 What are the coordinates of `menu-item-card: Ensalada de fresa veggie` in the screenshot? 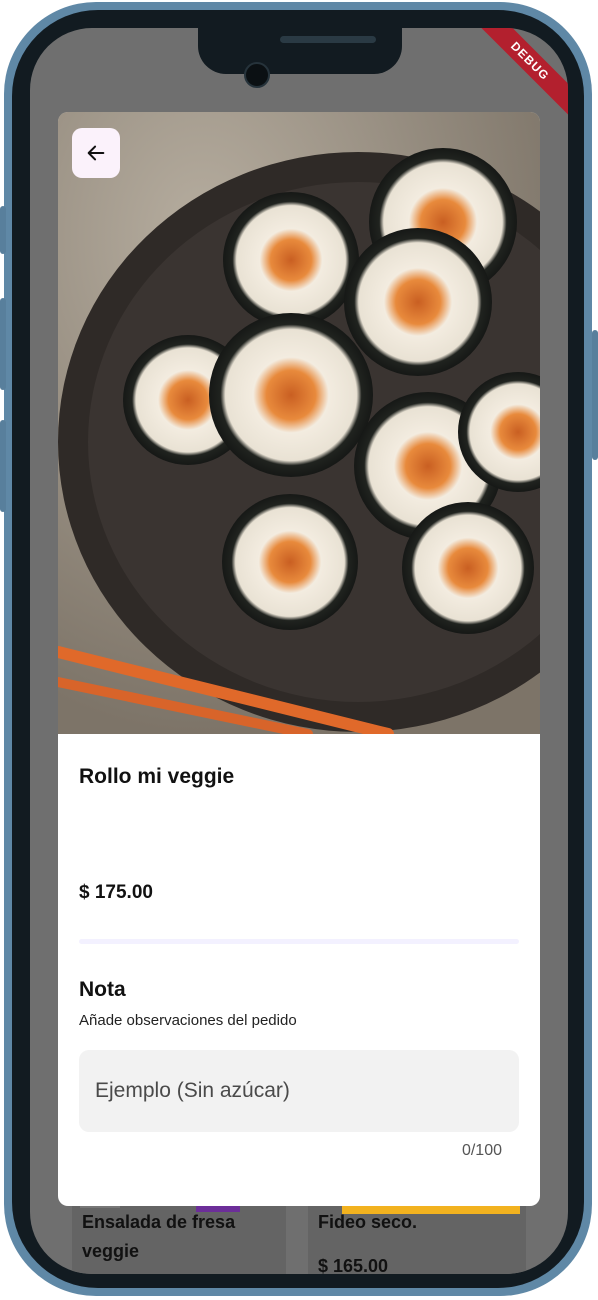 It's located at (179, 1238).